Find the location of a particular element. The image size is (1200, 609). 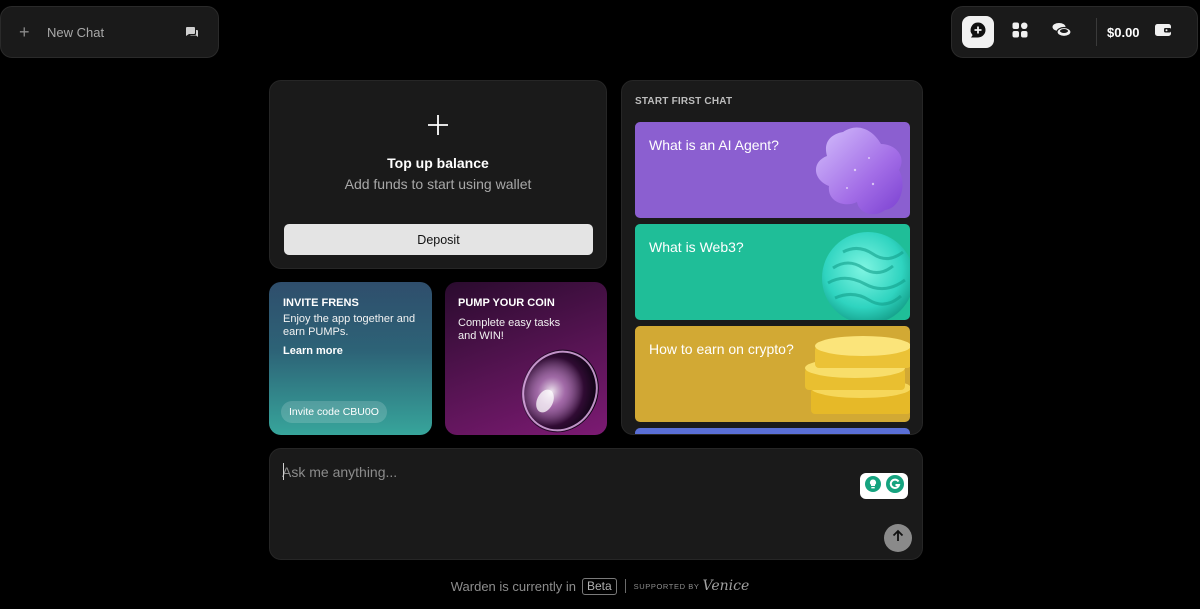

apps-button is located at coordinates (1020, 32).